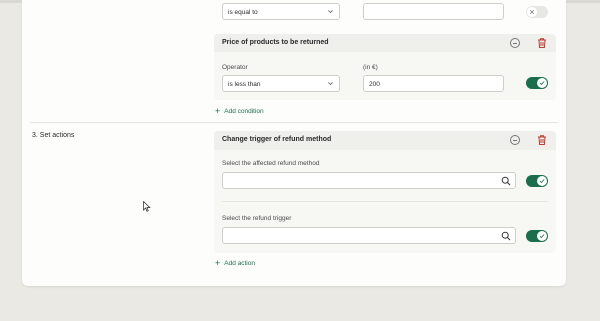  I want to click on section-title-set-actions: 3. Set actions, so click(53, 135).